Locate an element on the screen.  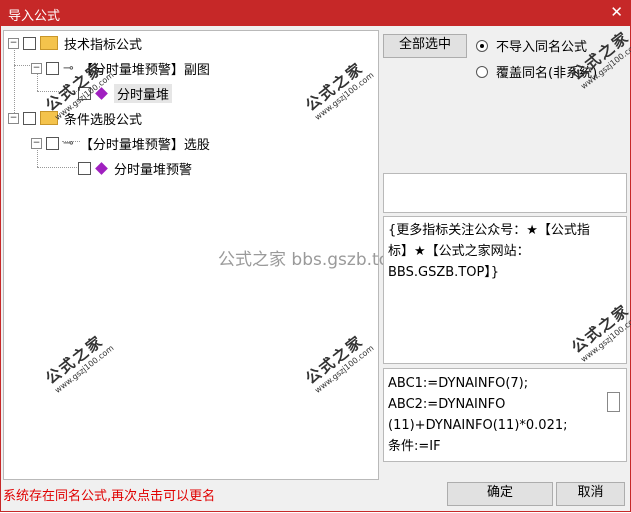
tree-item-label: 【分时量堆预警】选股 is located at coordinates (144, 145).